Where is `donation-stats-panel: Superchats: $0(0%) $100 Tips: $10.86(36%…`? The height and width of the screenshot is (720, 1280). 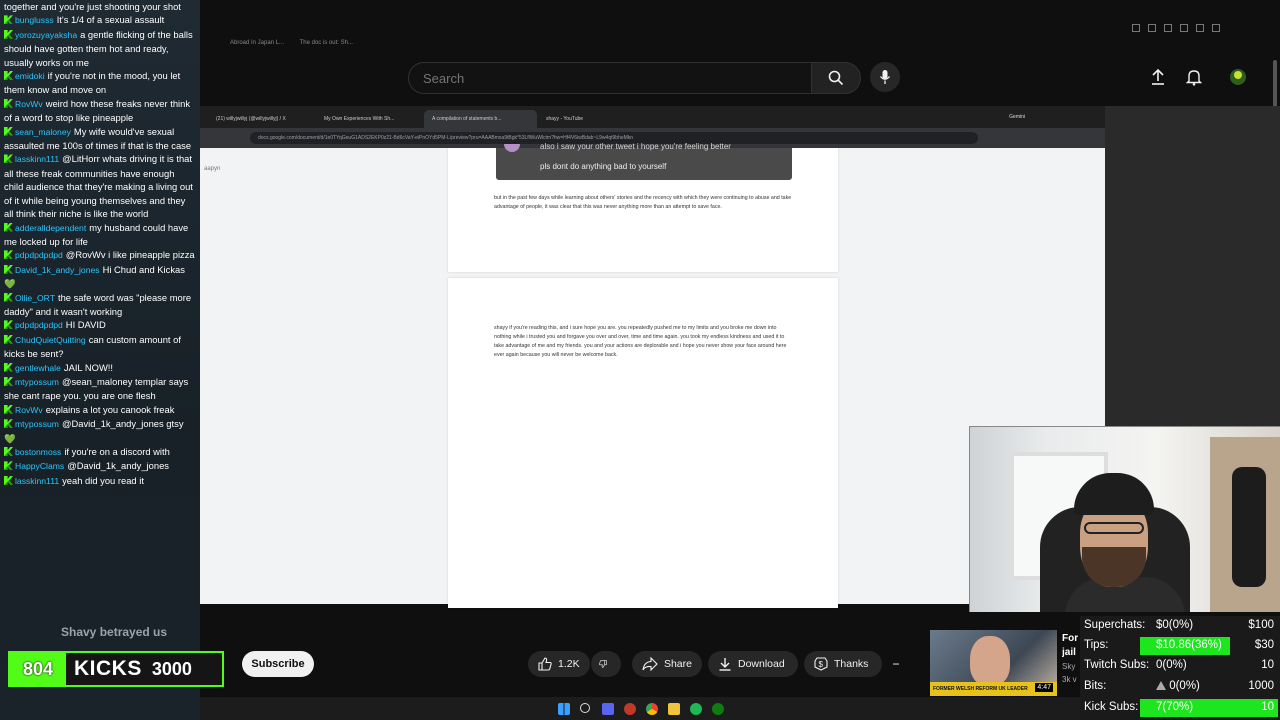 donation-stats-panel: Superchats: $0(0%) $100 Tips: $10.86(36%… is located at coordinates (1180, 668).